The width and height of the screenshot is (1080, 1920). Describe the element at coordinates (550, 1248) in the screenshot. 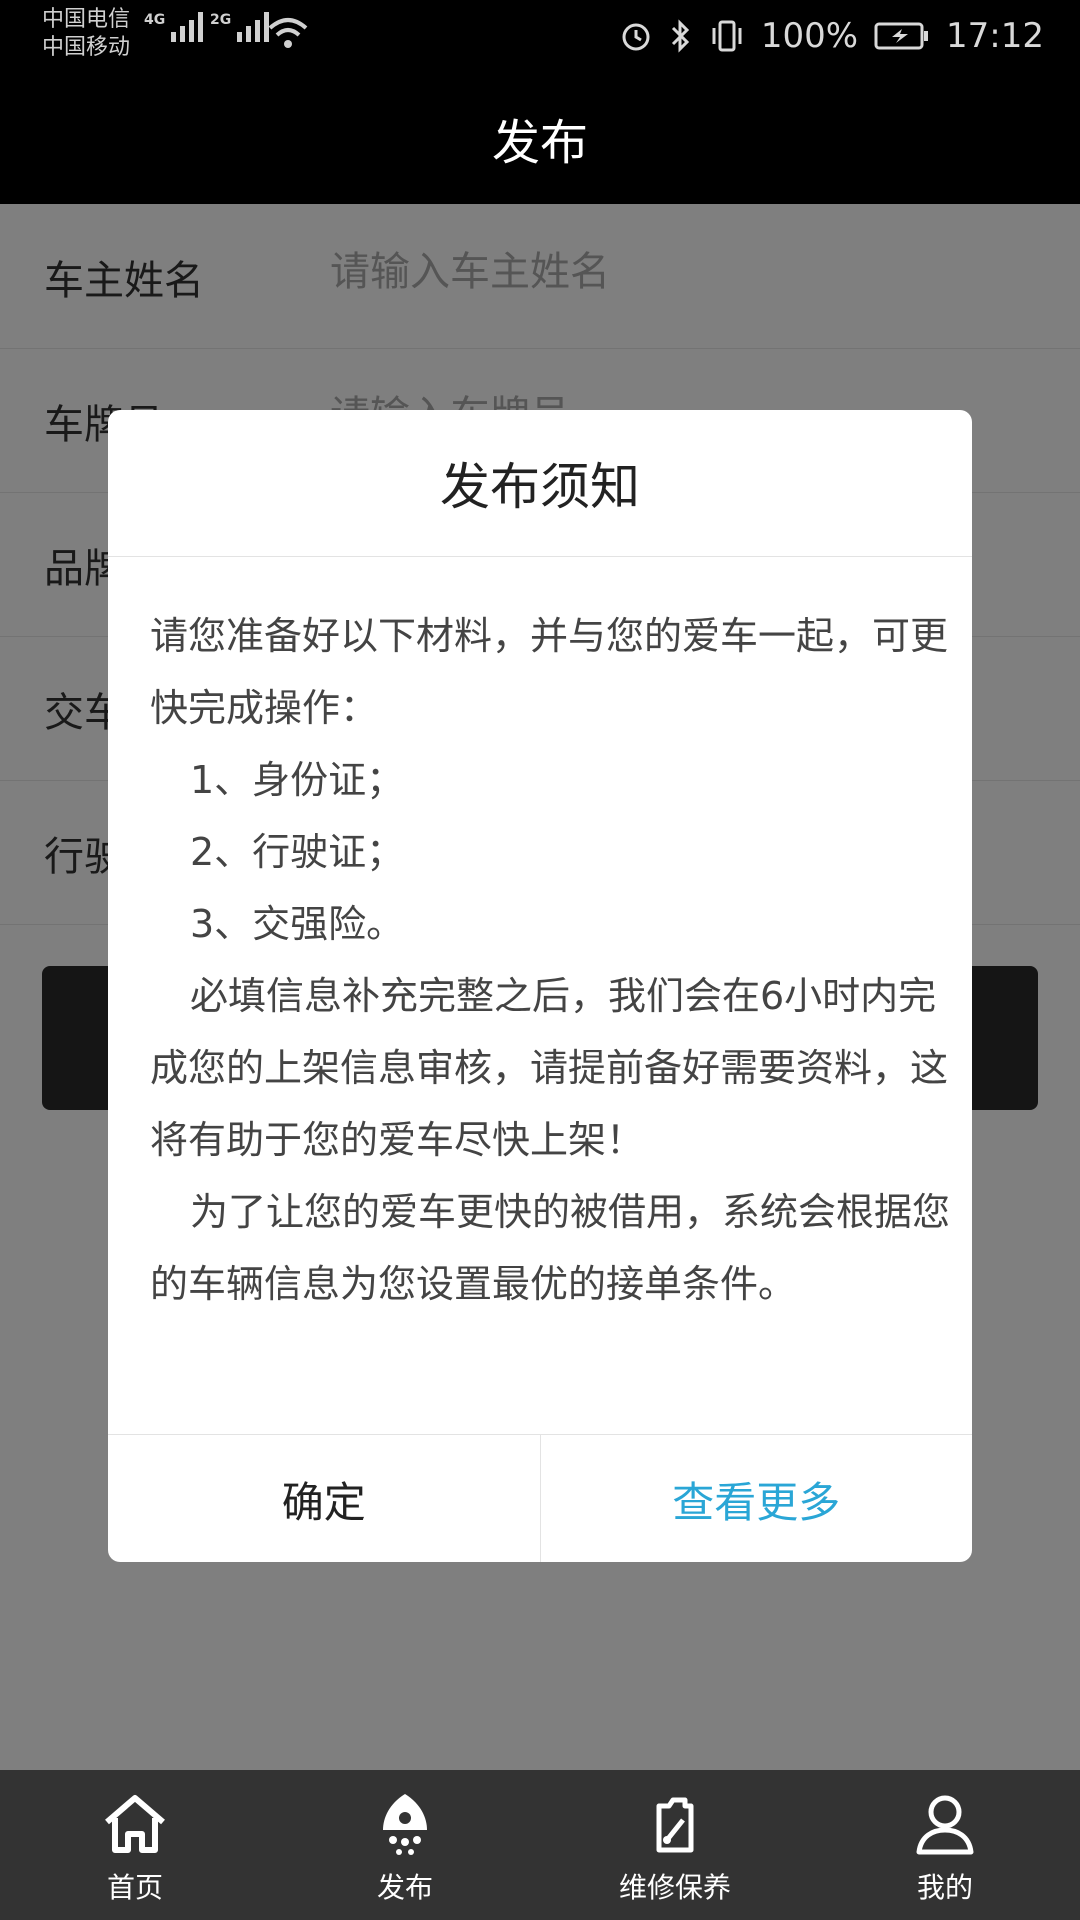

I see `dialog-paragraph-2: 为了让您的爱车更快的被借用，系统会根据您的车辆信息为您设置最优的接单条件。` at that location.